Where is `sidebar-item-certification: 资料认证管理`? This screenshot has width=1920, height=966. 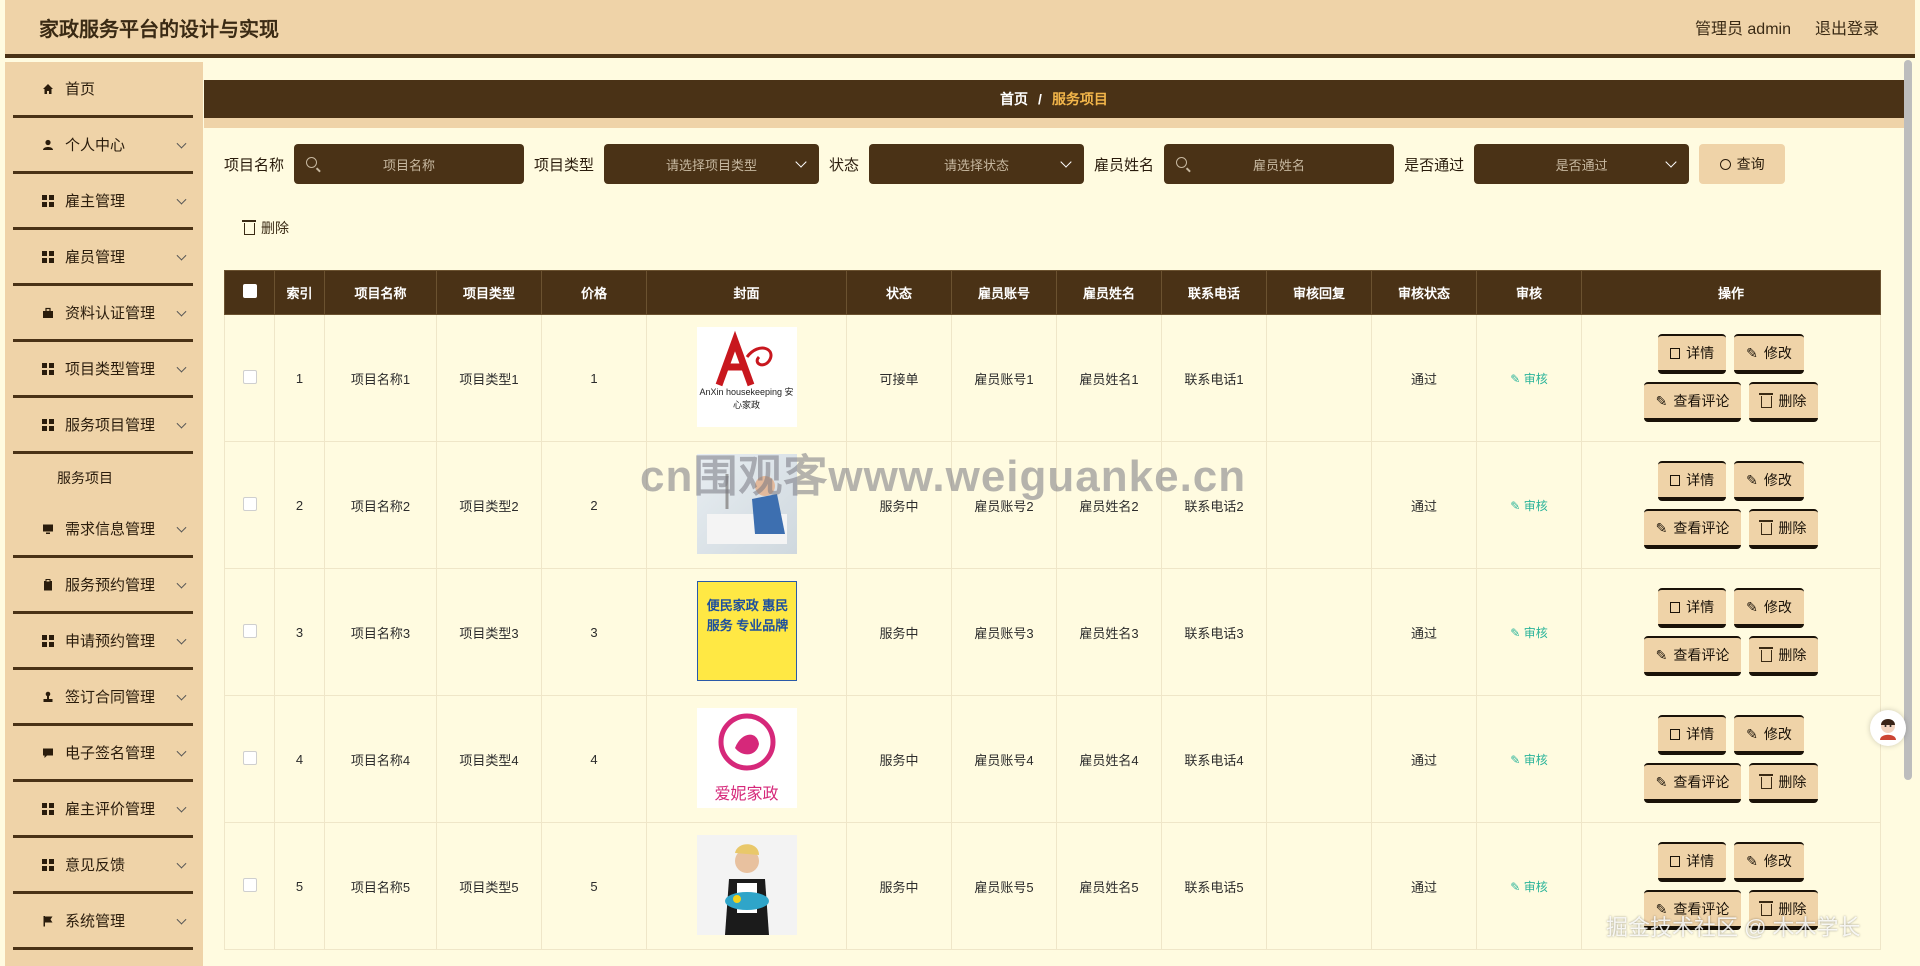 sidebar-item-certification: 资料认证管理 is located at coordinates (103, 314).